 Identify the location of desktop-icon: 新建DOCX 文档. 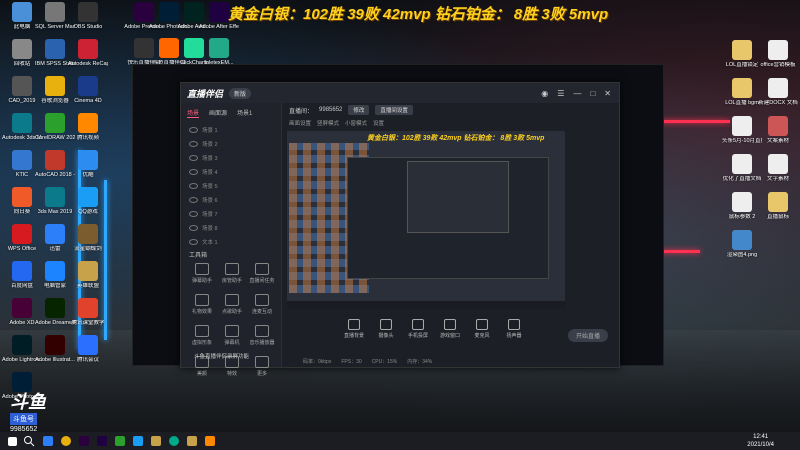
(778, 92).